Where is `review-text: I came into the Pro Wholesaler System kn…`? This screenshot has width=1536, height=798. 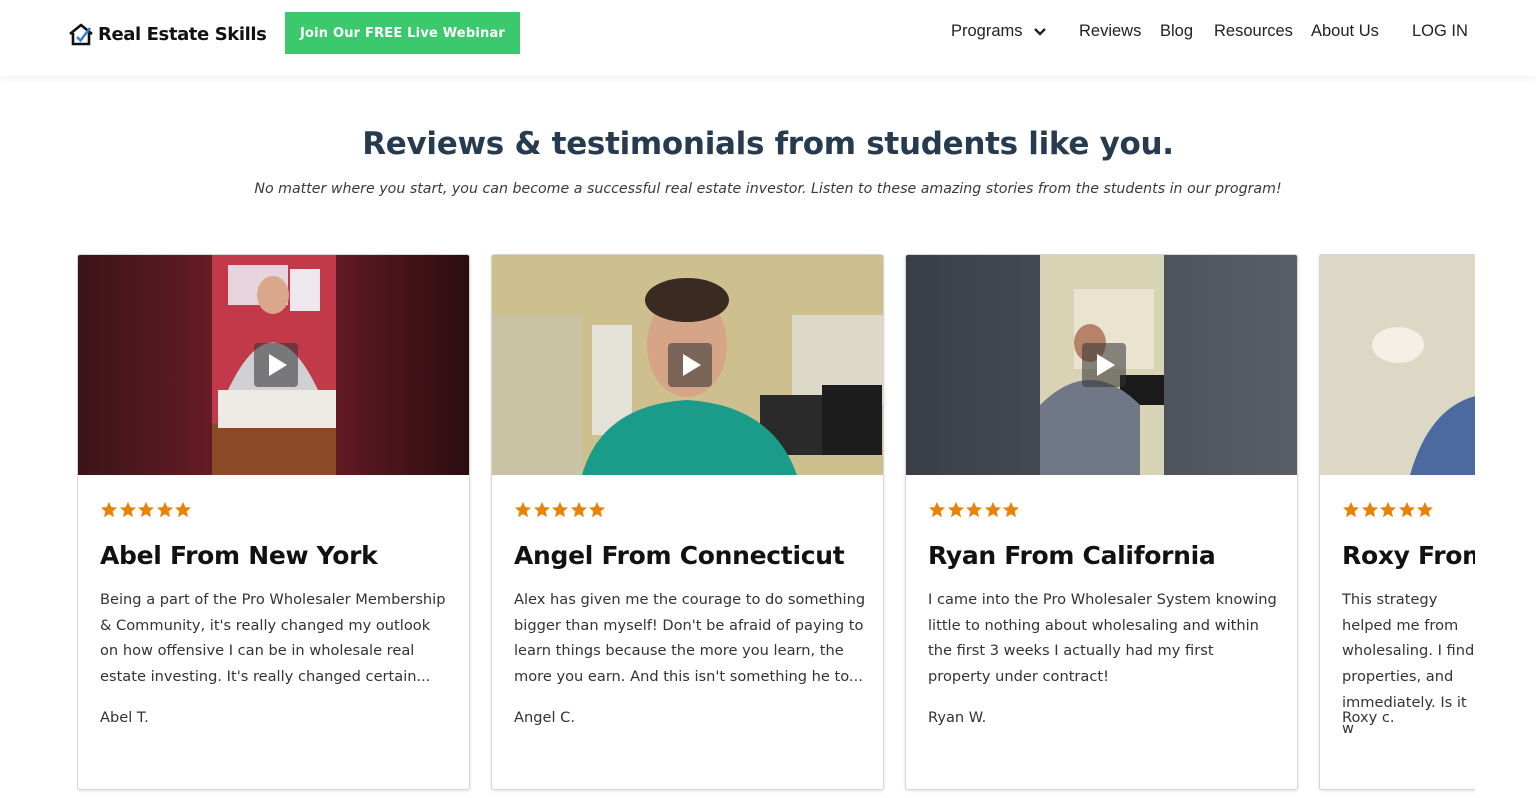 review-text: I came into the Pro Wholesaler System kn… is located at coordinates (1102, 638).